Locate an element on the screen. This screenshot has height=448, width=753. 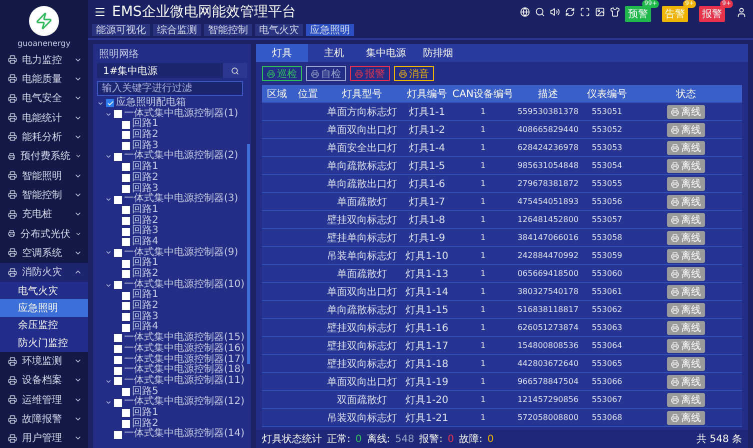
page-tab: 综合监测 is located at coordinates (177, 30).